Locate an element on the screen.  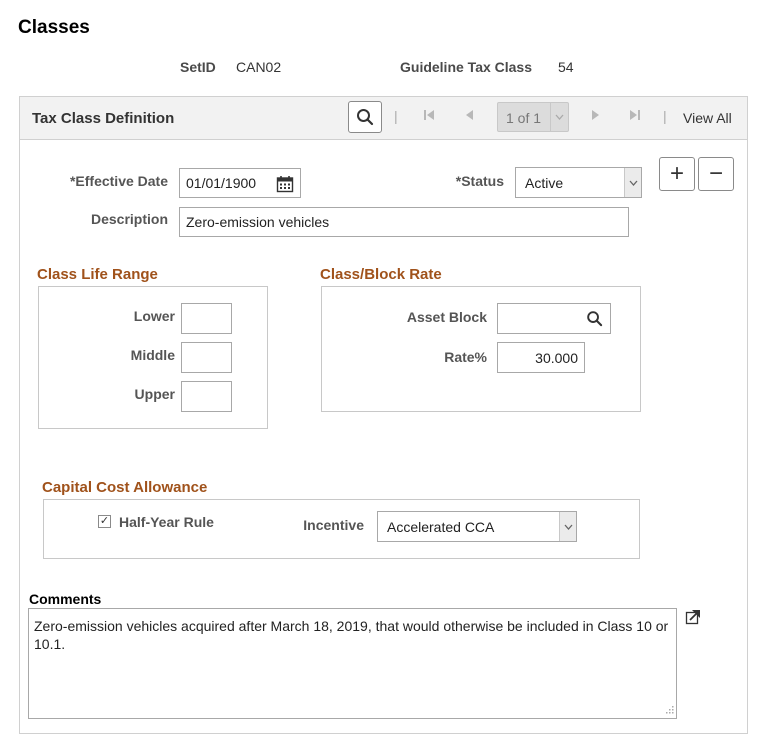
asset-block-input is located at coordinates (554, 318).